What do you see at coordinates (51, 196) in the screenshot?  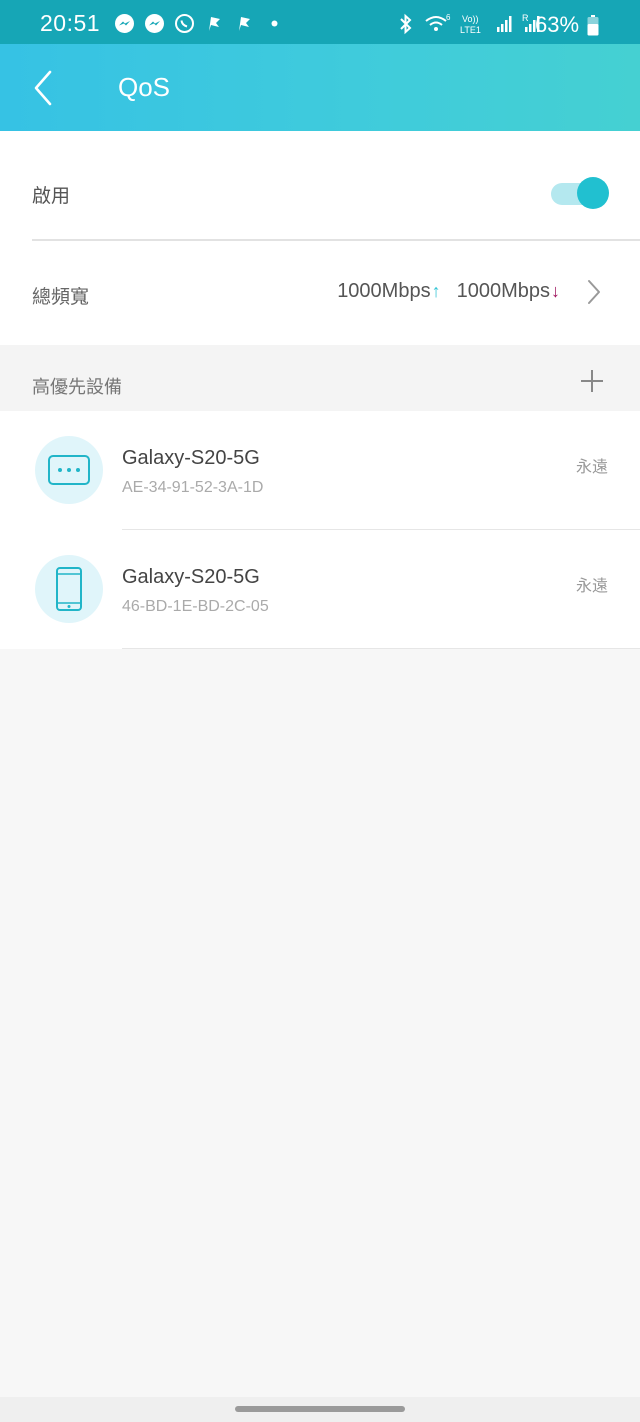 I see `enable-label: 啟用` at bounding box center [51, 196].